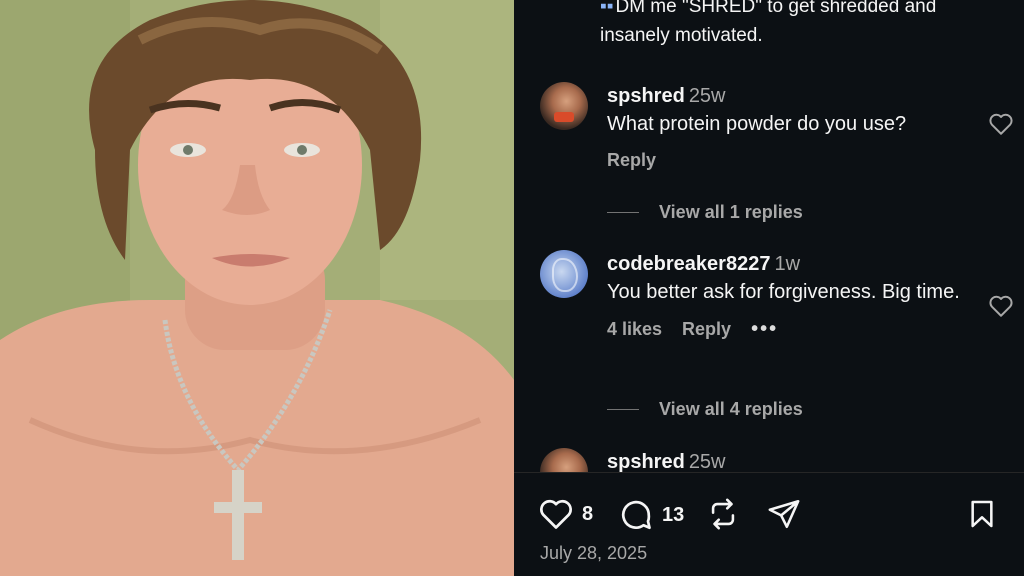 The width and height of the screenshot is (1024, 576). What do you see at coordinates (673, 514) in the screenshot?
I see `comment-count: 13` at bounding box center [673, 514].